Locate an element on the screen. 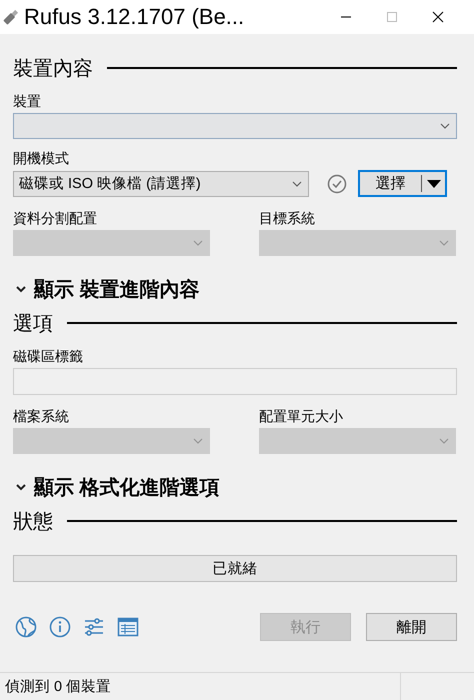 The height and width of the screenshot is (700, 474). expander-toggle: 顯示 裝置進階內容 is located at coordinates (117, 289).